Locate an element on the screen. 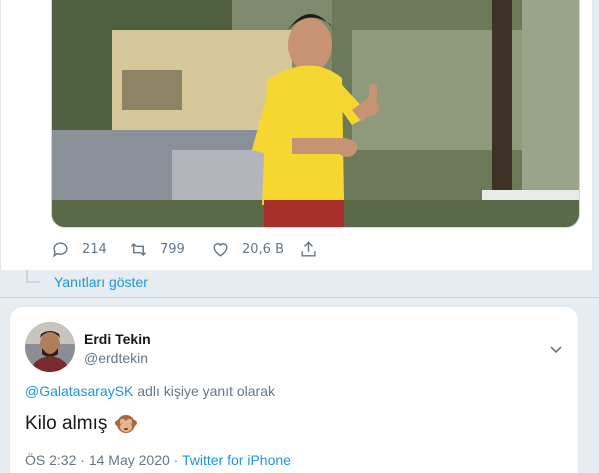  like-button: 20,6 B is located at coordinates (255, 249).